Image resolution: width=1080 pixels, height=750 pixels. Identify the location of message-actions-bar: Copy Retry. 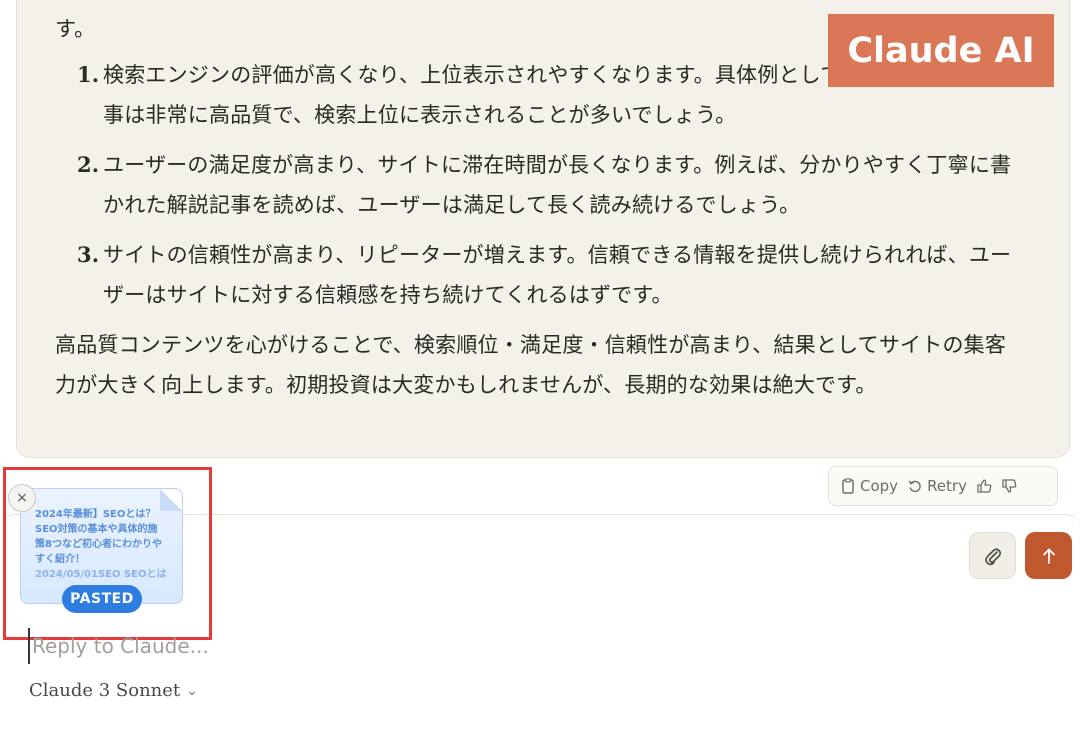
(943, 486).